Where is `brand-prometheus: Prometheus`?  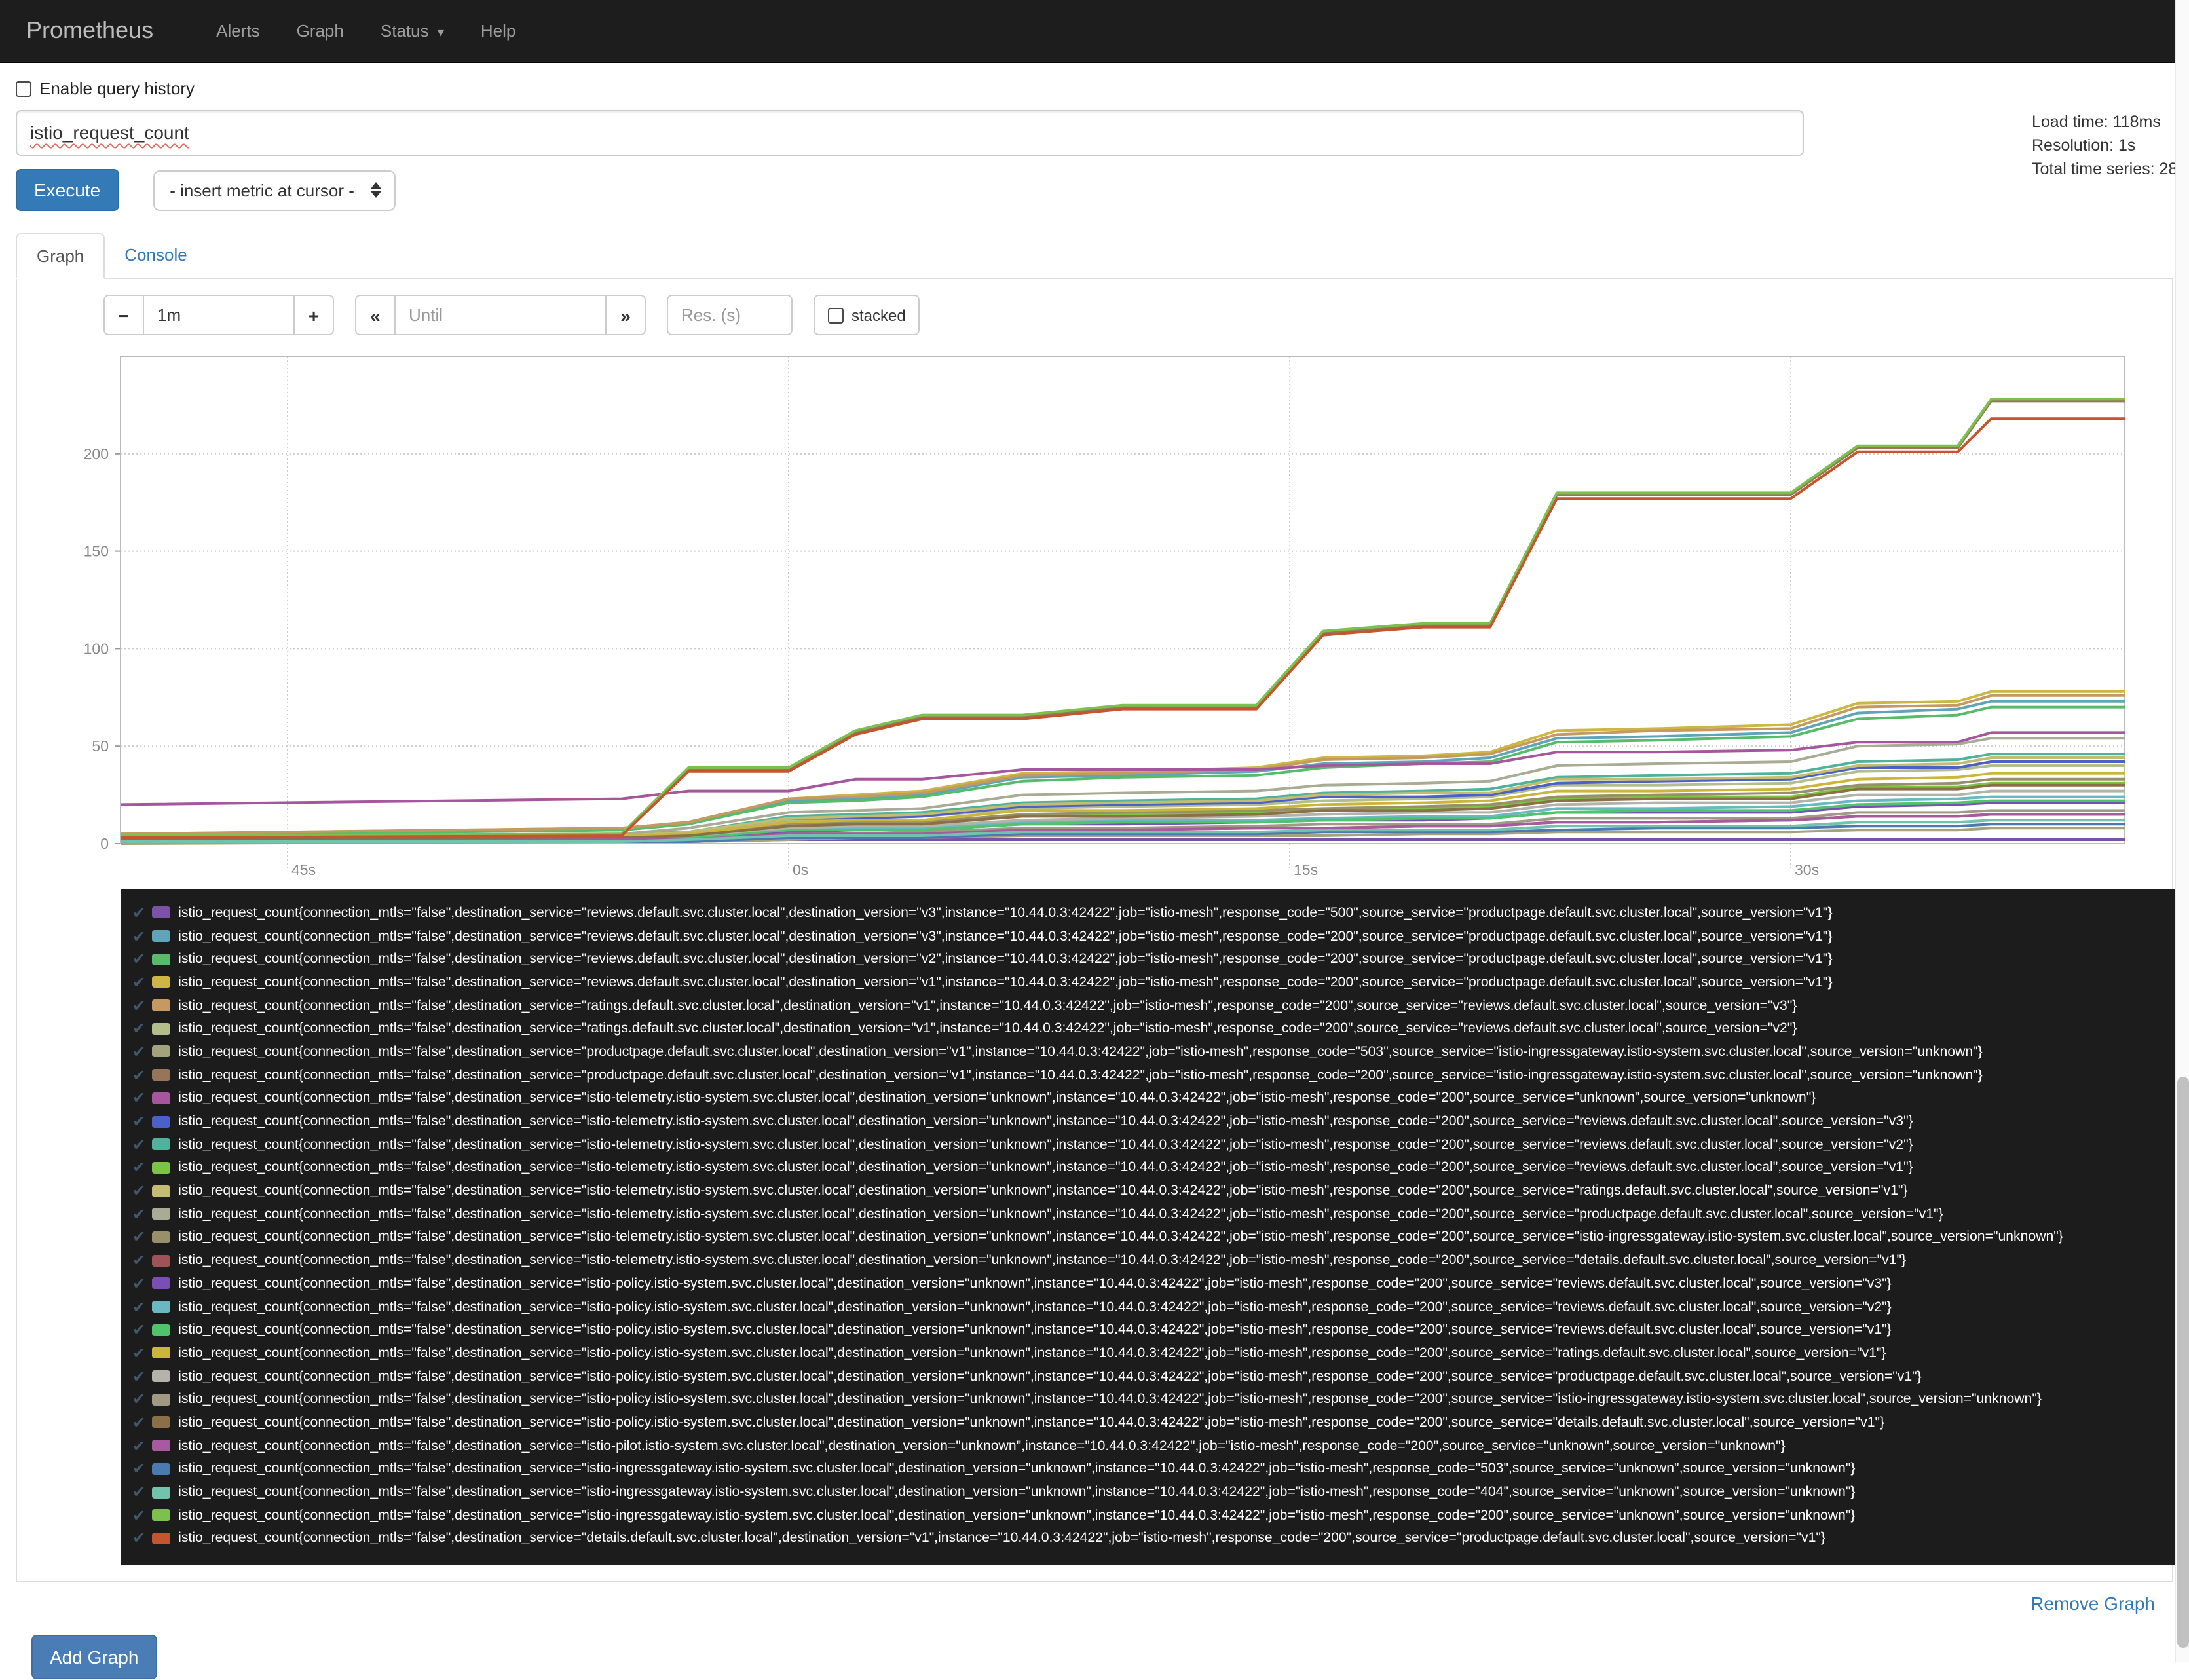 brand-prometheus: Prometheus is located at coordinates (89, 31).